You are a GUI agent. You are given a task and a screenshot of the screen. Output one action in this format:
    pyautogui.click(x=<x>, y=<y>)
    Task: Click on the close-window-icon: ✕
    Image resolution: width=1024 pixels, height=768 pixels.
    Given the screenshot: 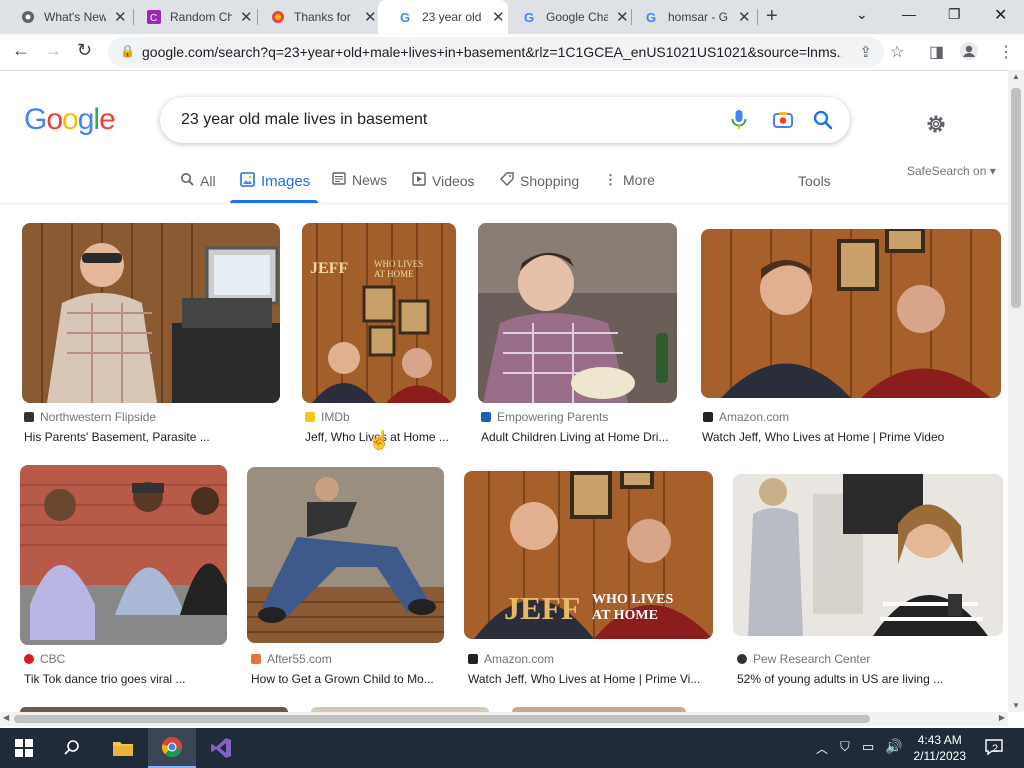 What is the action you would take?
    pyautogui.click(x=1000, y=15)
    